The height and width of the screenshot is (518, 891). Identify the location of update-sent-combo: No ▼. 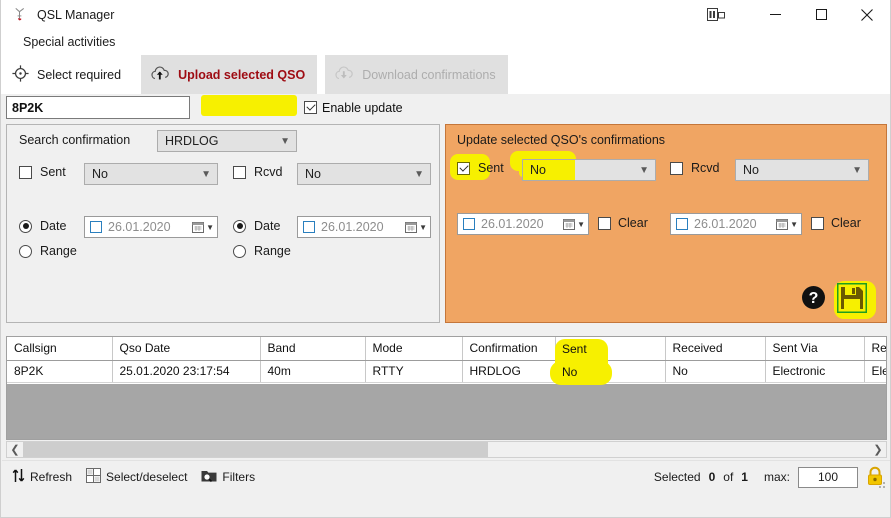
(589, 170).